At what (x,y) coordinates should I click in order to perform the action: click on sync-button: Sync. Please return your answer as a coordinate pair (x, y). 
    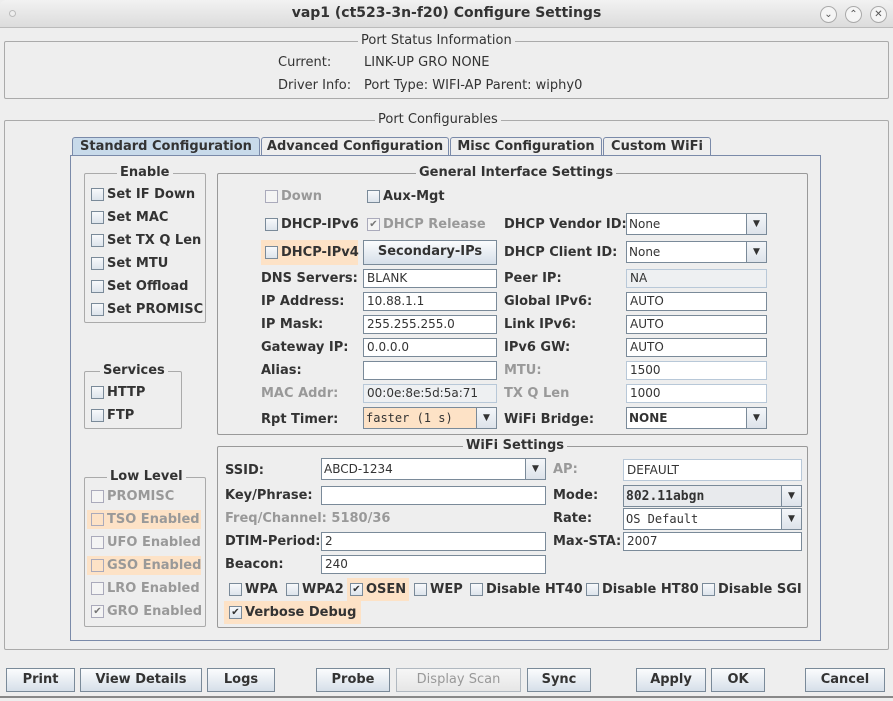
    Looking at the image, I should click on (559, 680).